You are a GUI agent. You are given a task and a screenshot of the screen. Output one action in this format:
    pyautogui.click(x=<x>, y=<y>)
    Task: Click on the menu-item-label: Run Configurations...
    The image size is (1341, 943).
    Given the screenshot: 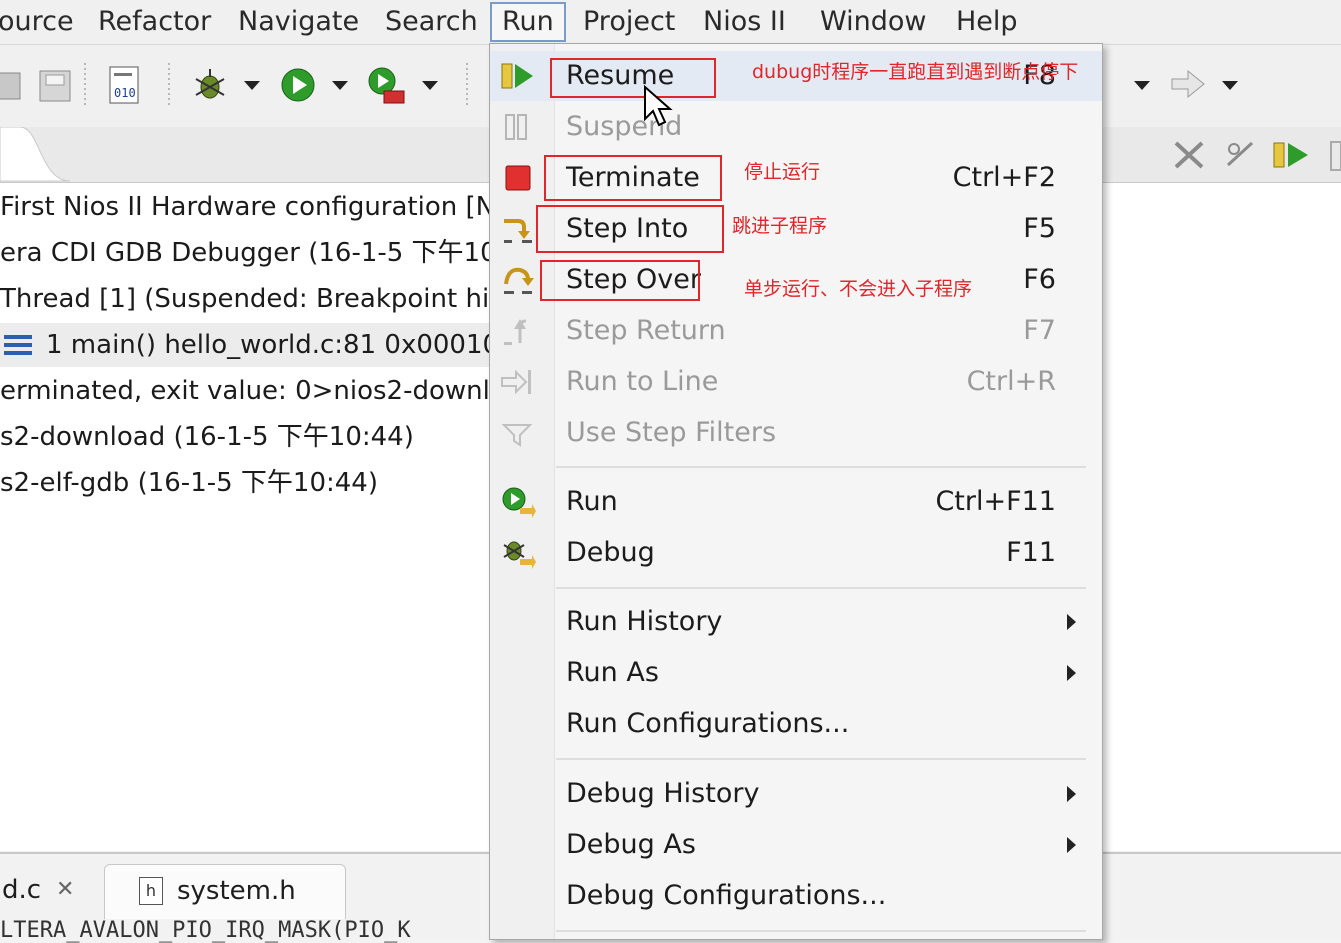 What is the action you would take?
    pyautogui.click(x=708, y=723)
    